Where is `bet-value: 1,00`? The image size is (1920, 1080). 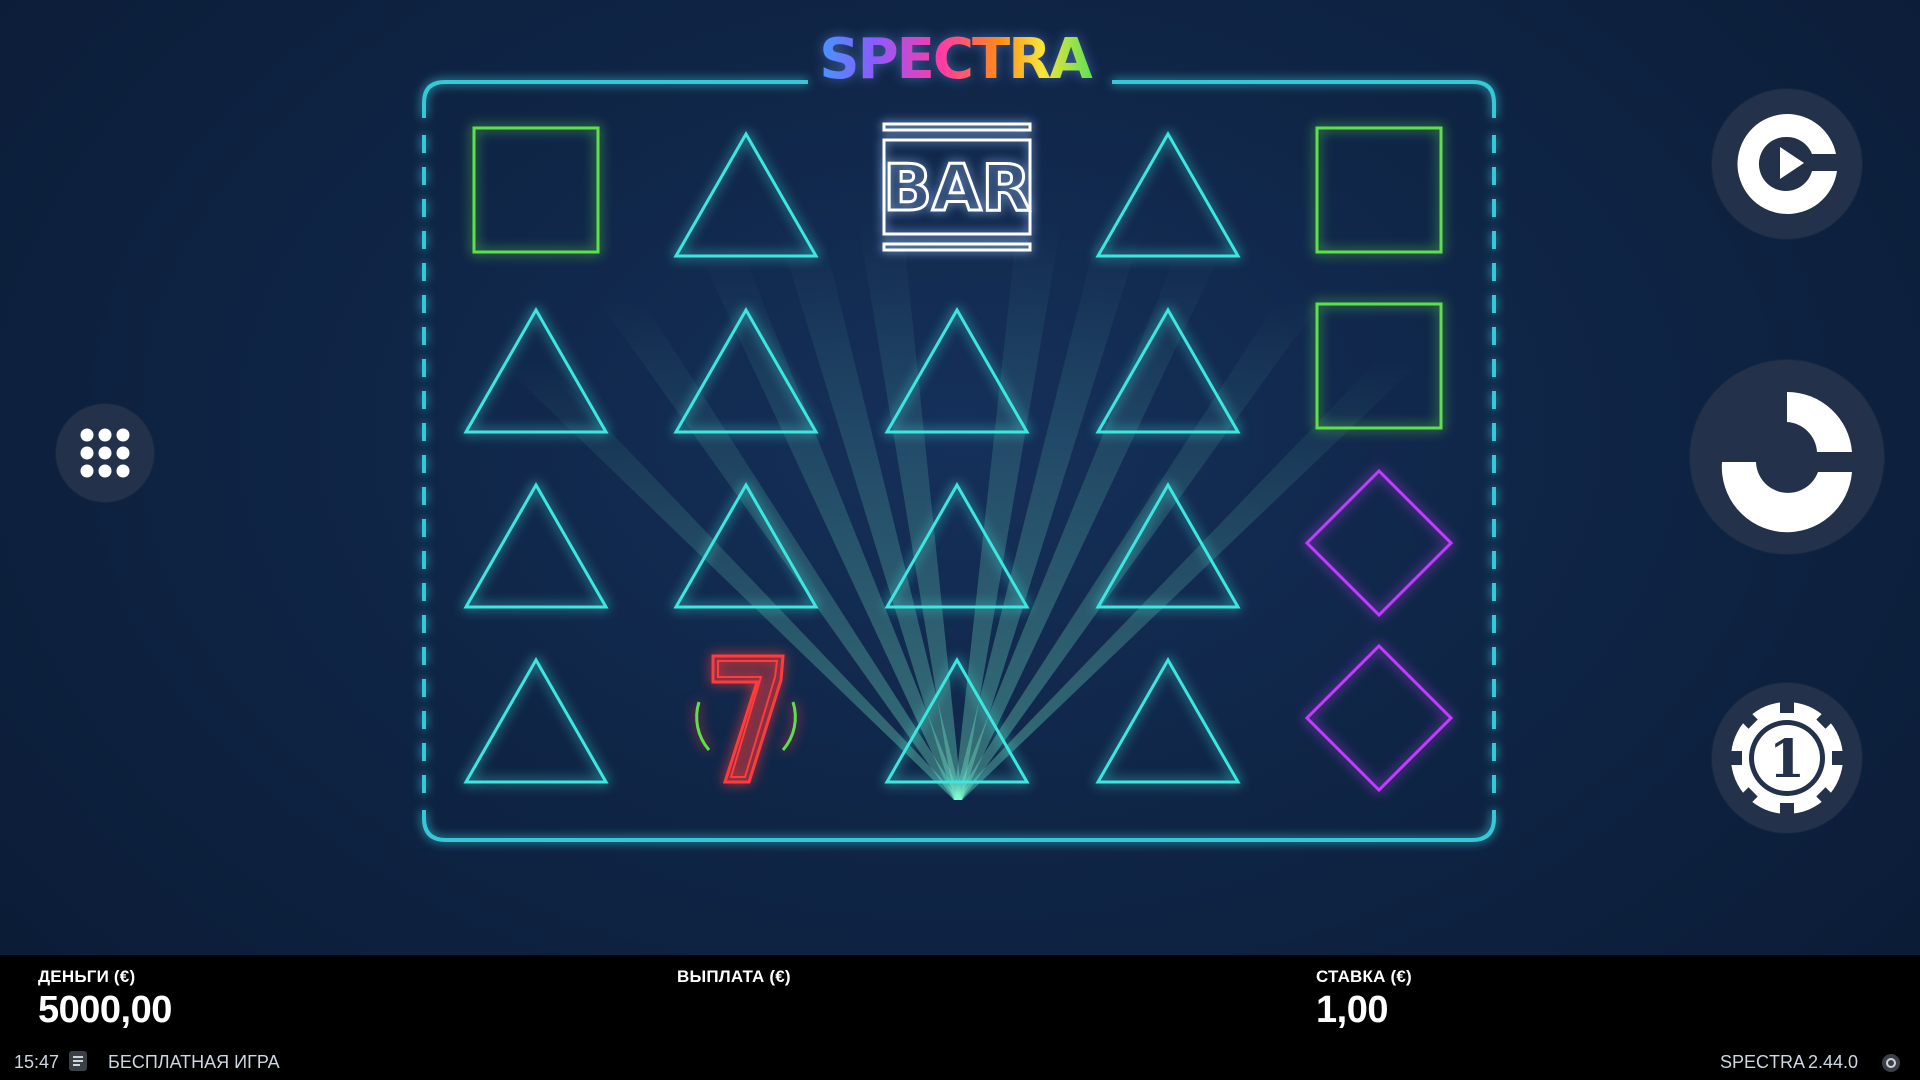
bet-value: 1,00 is located at coordinates (1352, 1010).